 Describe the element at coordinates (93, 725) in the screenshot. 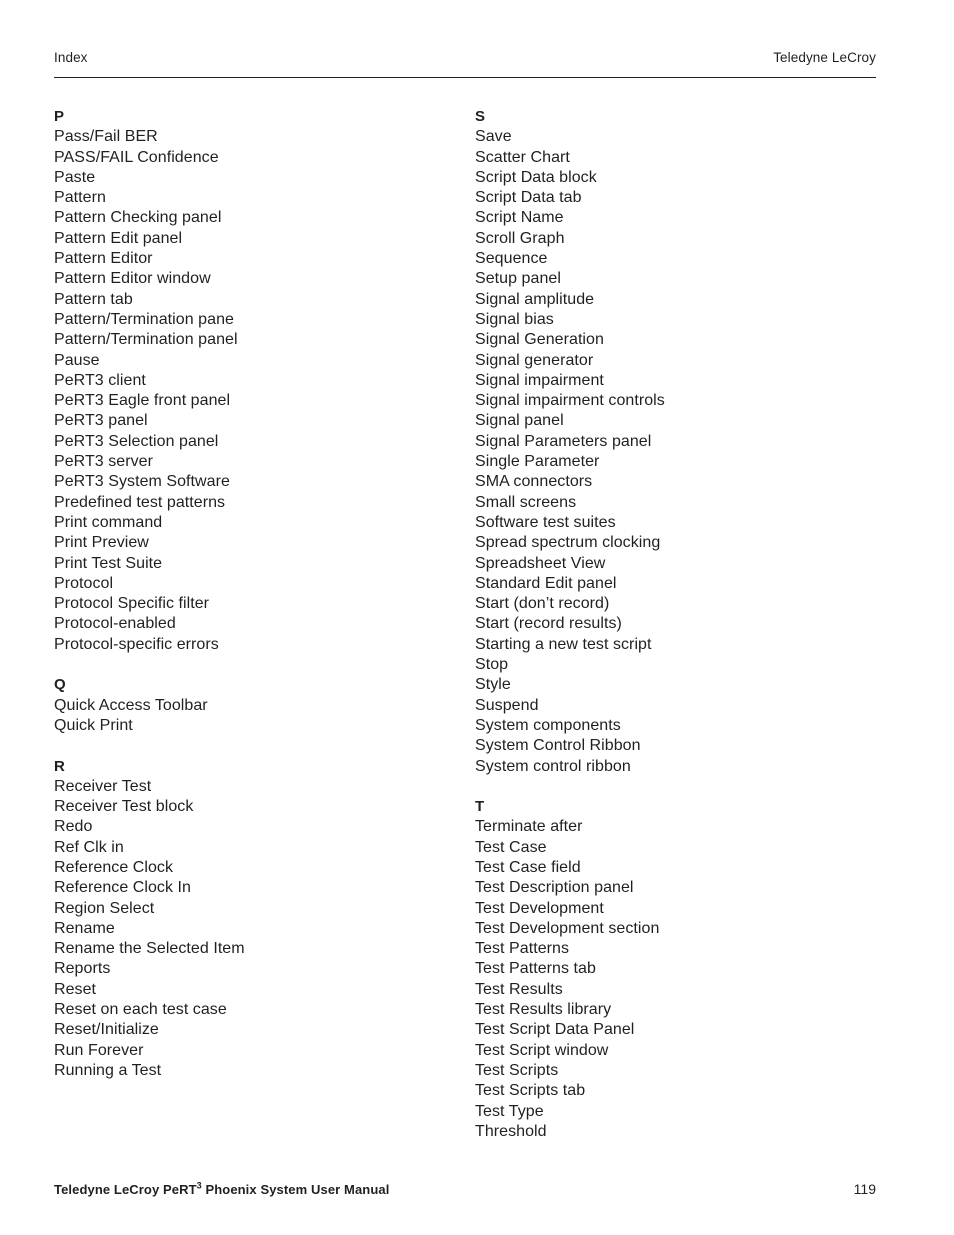

I see `index-entry: Quick Print` at that location.